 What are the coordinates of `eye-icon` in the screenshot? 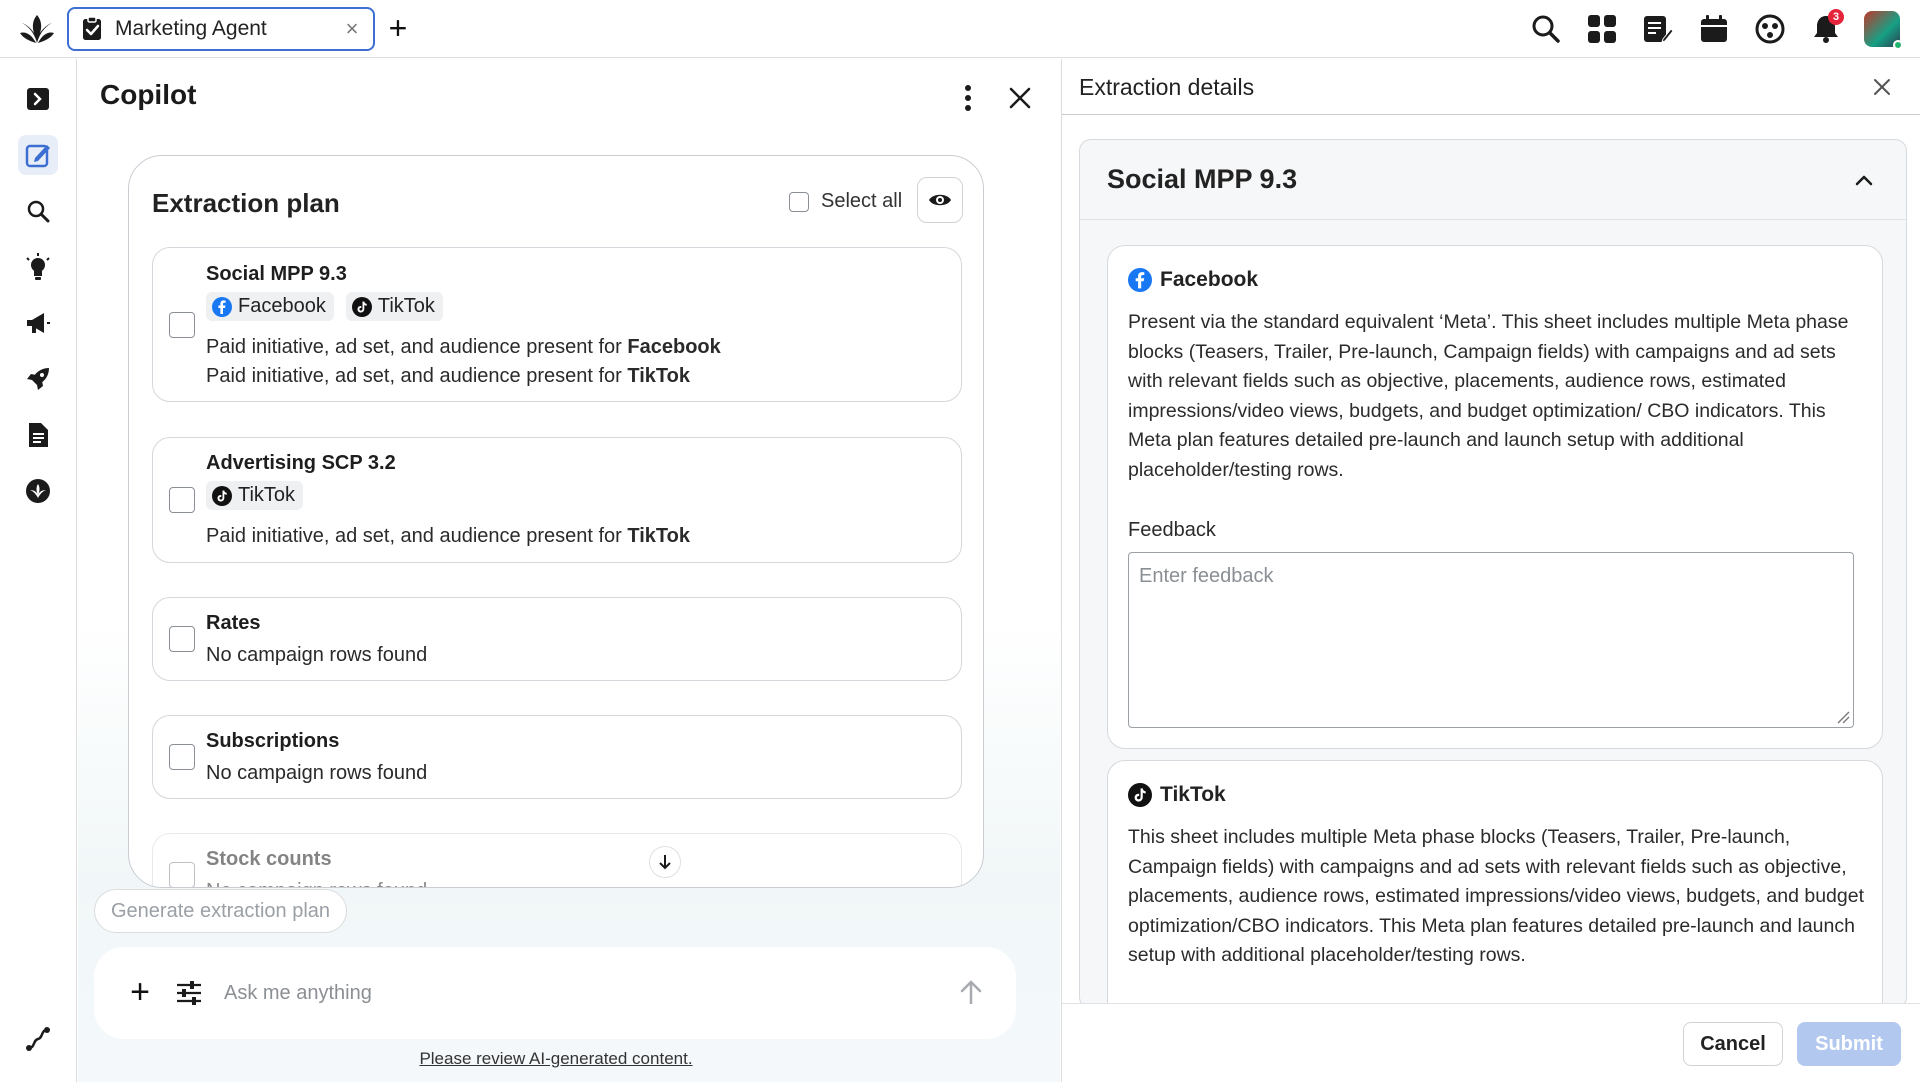 It's located at (940, 200).